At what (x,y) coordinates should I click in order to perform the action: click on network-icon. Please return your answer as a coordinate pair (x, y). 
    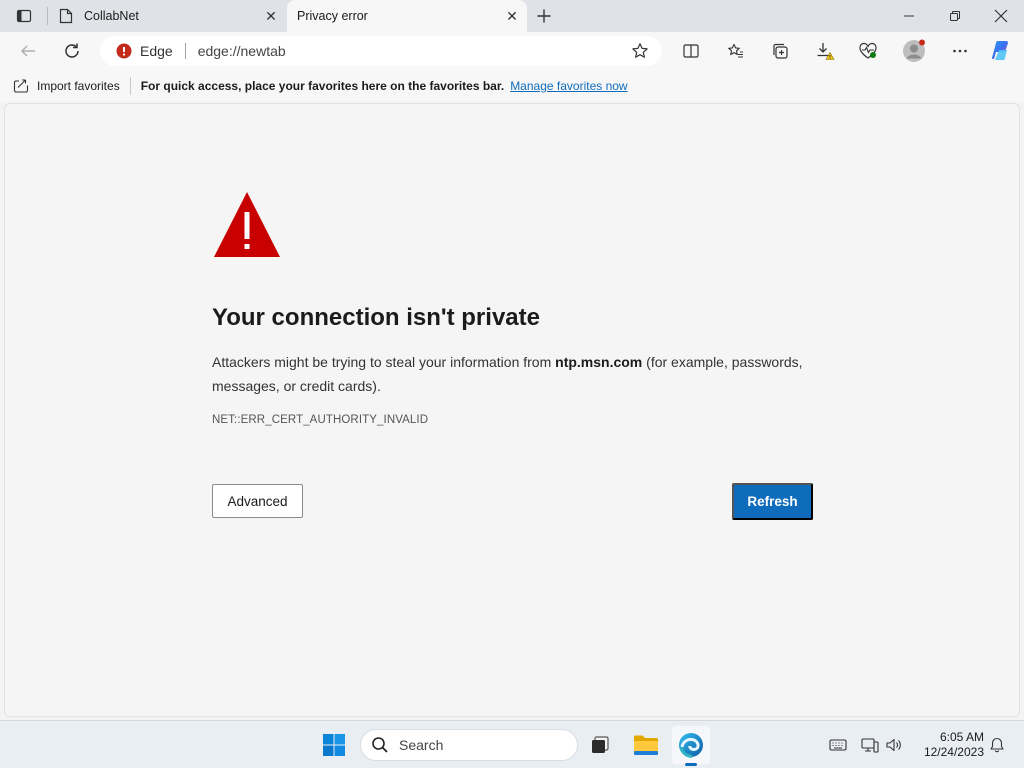
    Looking at the image, I should click on (870, 745).